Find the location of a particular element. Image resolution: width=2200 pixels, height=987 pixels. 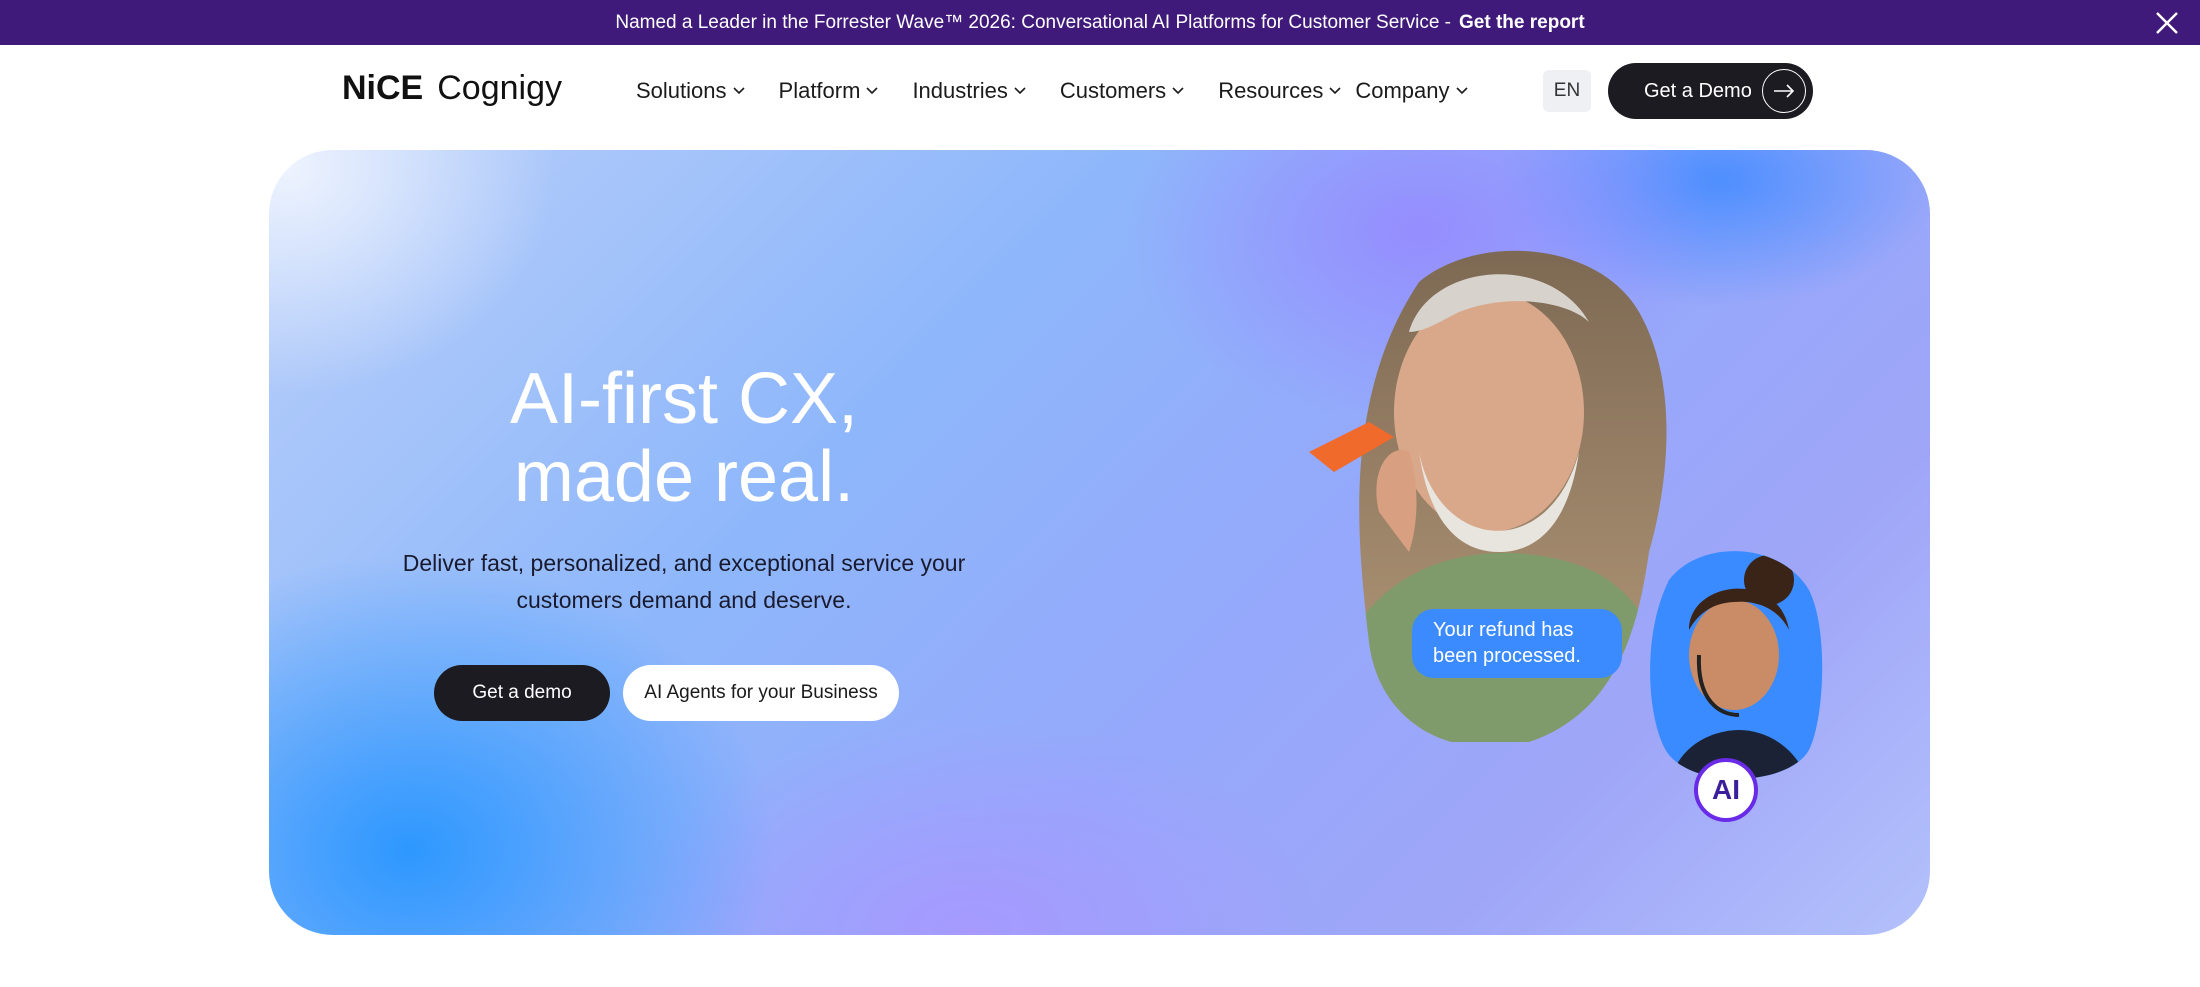

nav-company: Company is located at coordinates (1411, 91).